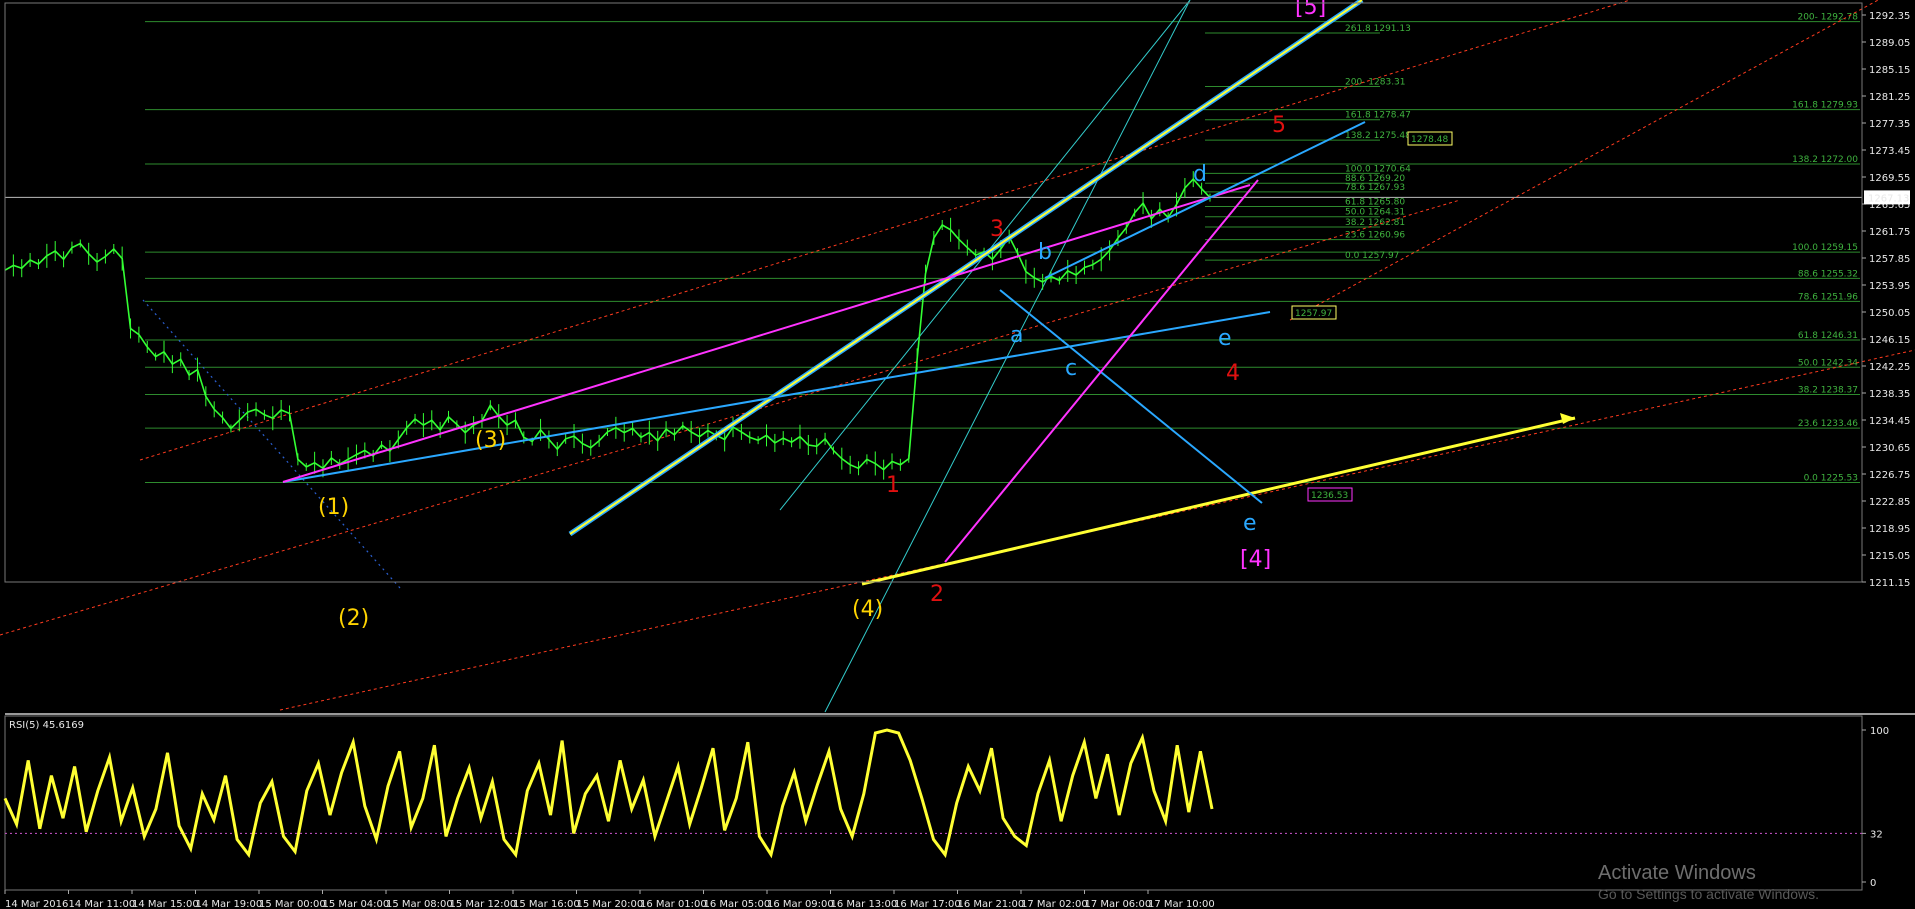  What do you see at coordinates (867, 609) in the screenshot?
I see `wave-label: (4)` at bounding box center [867, 609].